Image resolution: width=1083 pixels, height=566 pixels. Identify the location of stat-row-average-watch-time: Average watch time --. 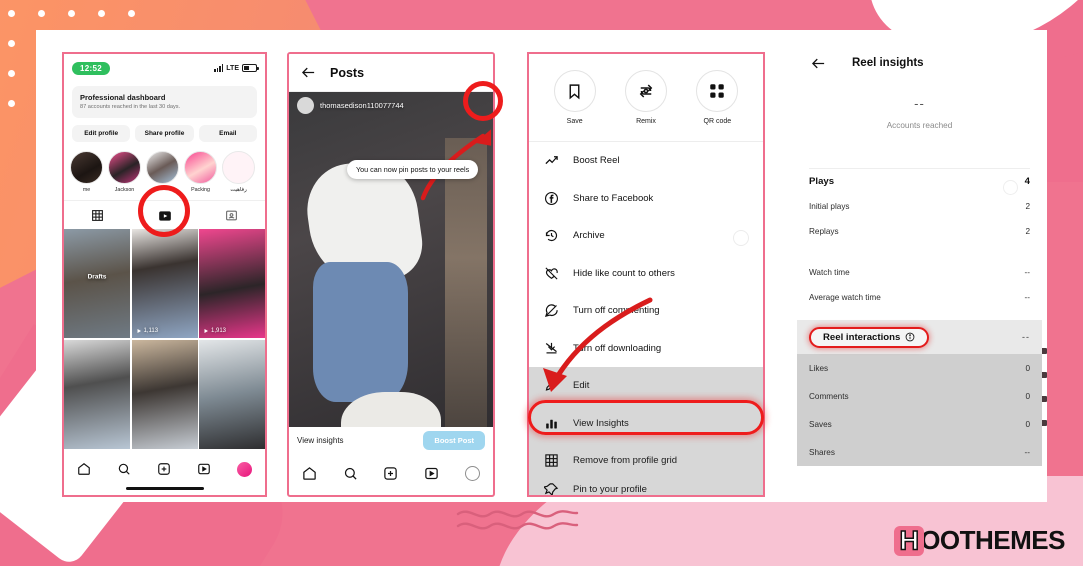
(919, 297).